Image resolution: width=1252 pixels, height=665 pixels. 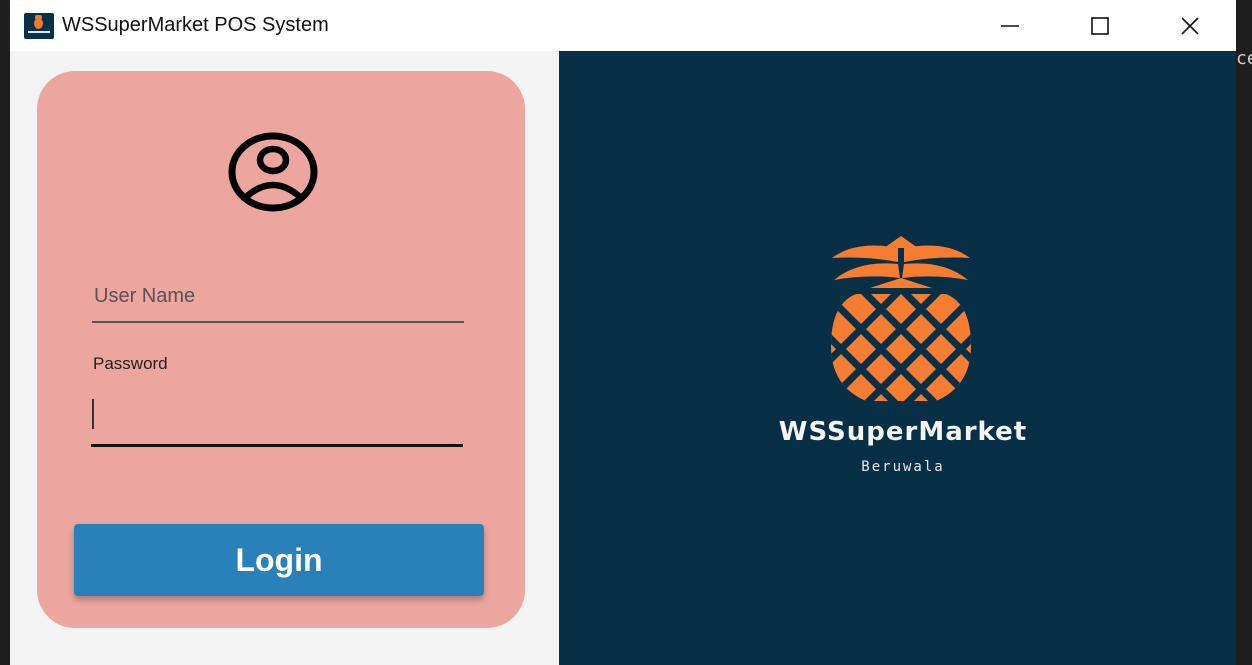 I want to click on text-caret, so click(x=93, y=414).